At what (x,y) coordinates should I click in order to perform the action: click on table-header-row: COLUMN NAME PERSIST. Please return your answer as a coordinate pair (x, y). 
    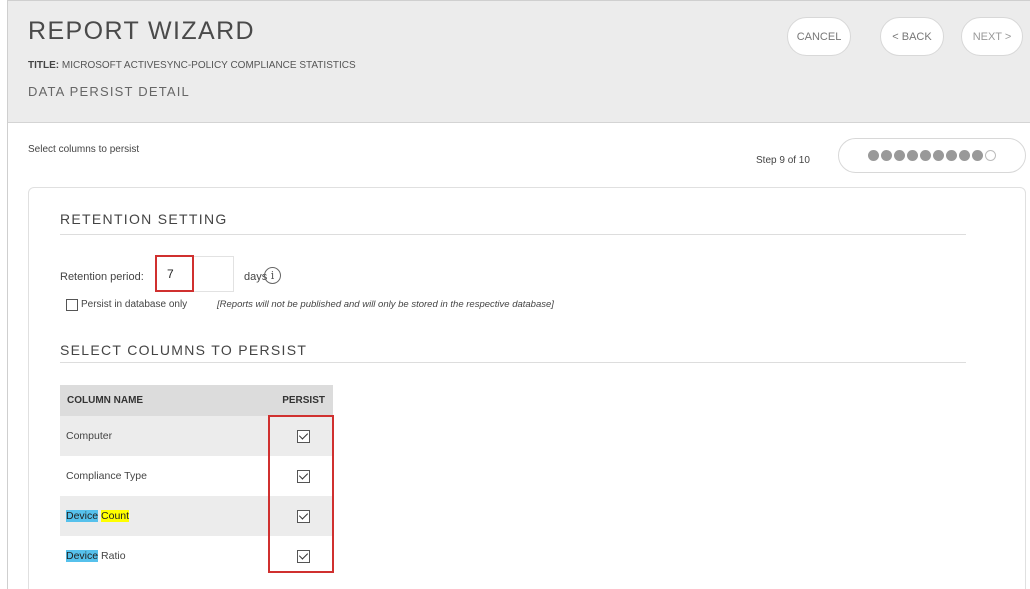
    Looking at the image, I should click on (196, 400).